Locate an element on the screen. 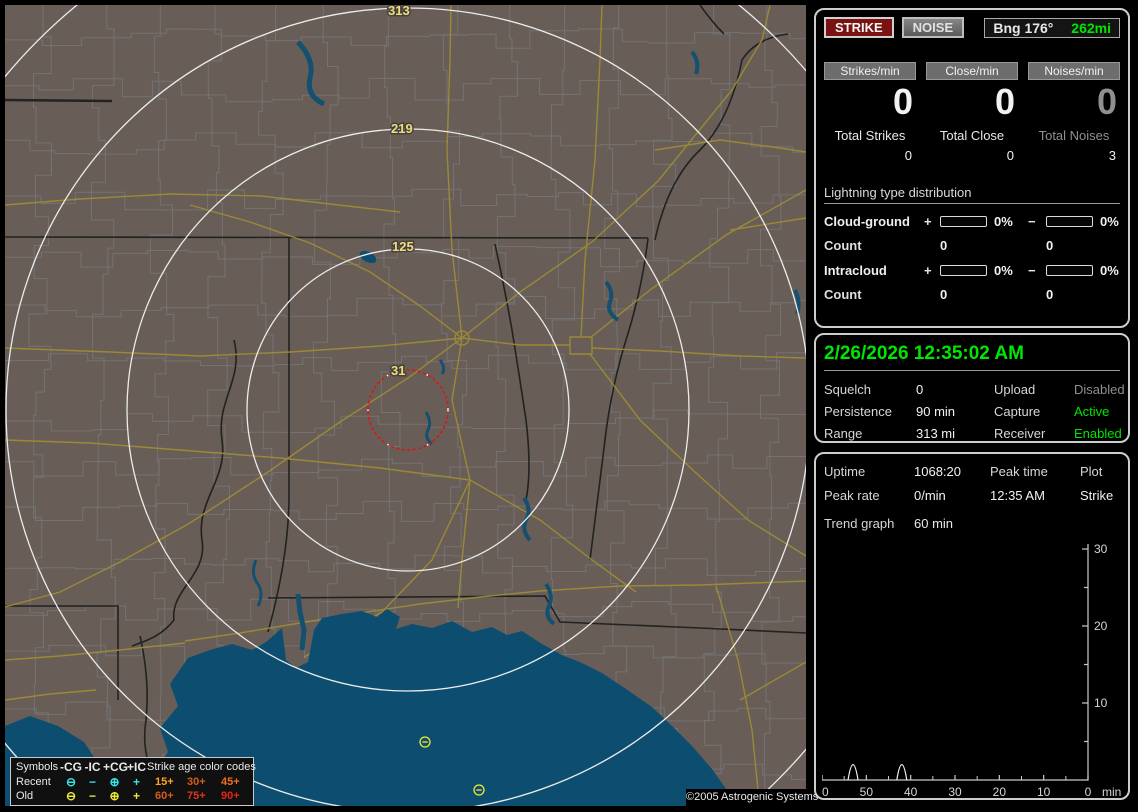 This screenshot has height=812, width=1138. capture-label: Capture is located at coordinates (1017, 411).